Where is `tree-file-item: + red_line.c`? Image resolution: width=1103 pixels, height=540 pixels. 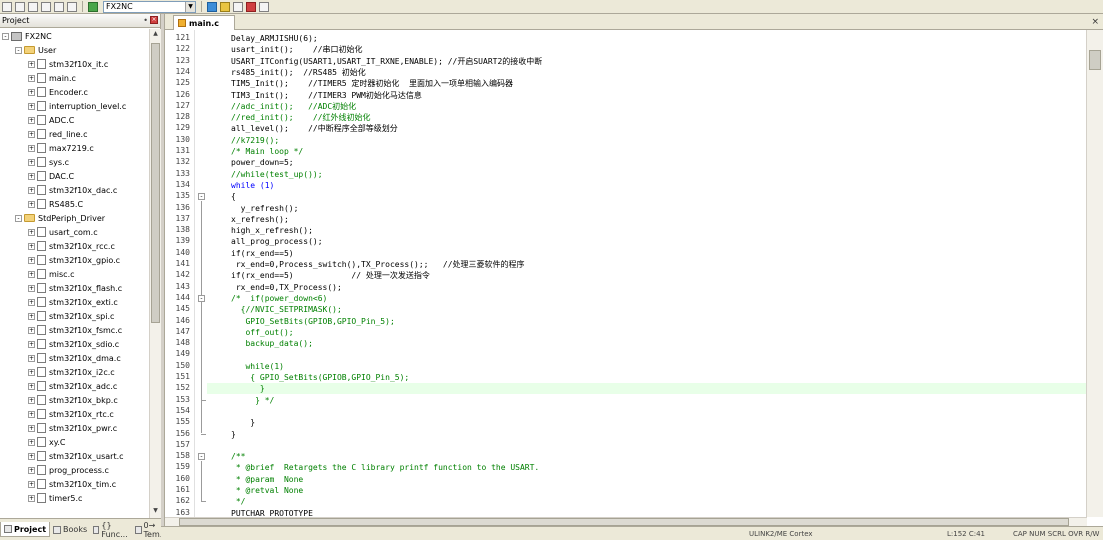
tree-file-item: + red_line.c is located at coordinates (58, 134).